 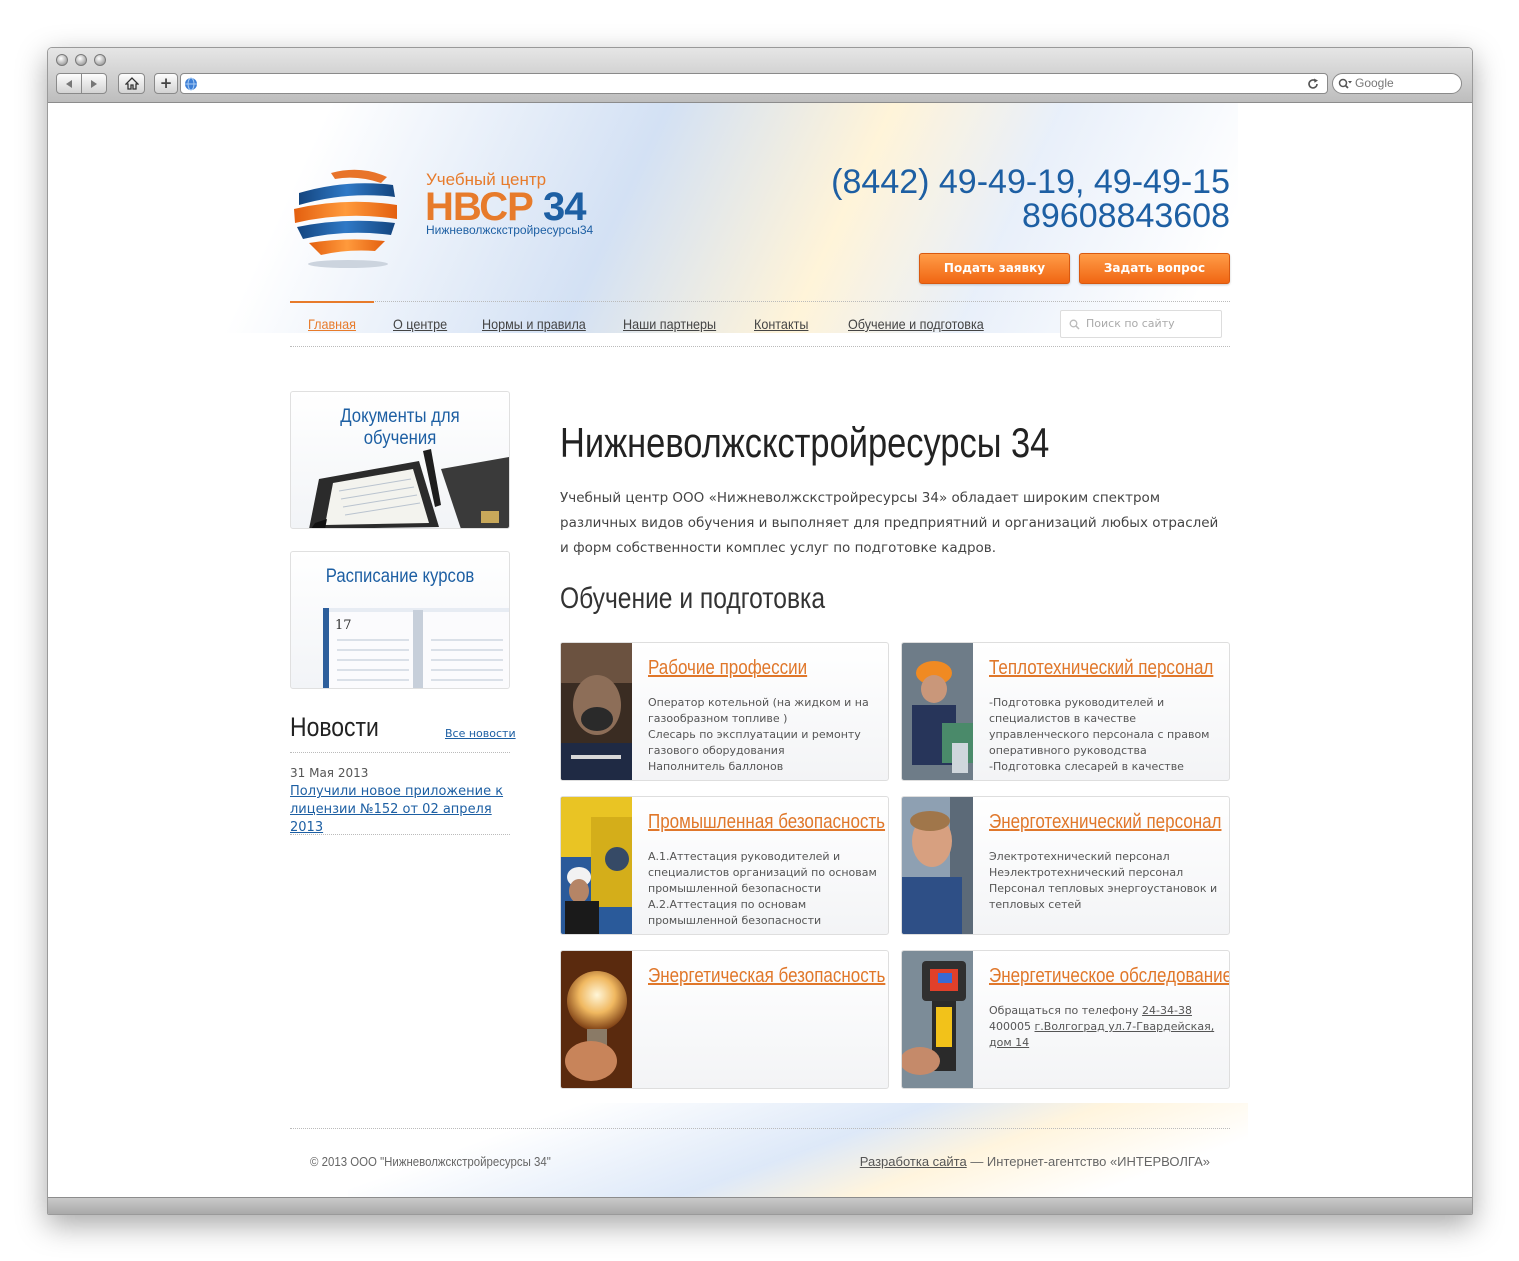 What do you see at coordinates (400, 620) in the screenshot?
I see `schedule-banner: Расписание курсов 17` at bounding box center [400, 620].